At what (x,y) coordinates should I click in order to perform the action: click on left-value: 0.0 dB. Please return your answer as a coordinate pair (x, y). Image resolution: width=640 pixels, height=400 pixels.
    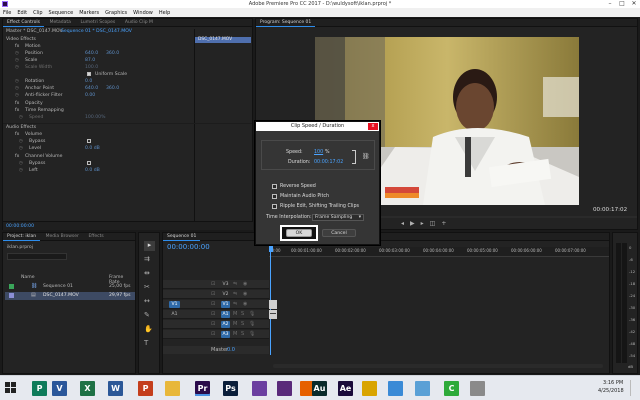
    Looking at the image, I should click on (92, 170).